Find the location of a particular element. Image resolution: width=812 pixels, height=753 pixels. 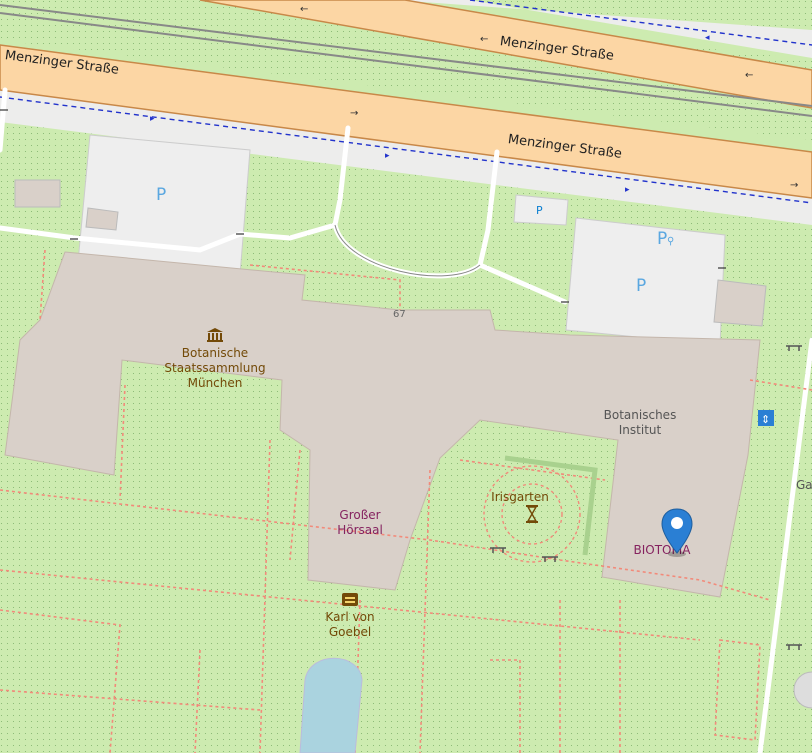

hourglass-icon is located at coordinates (532, 514).